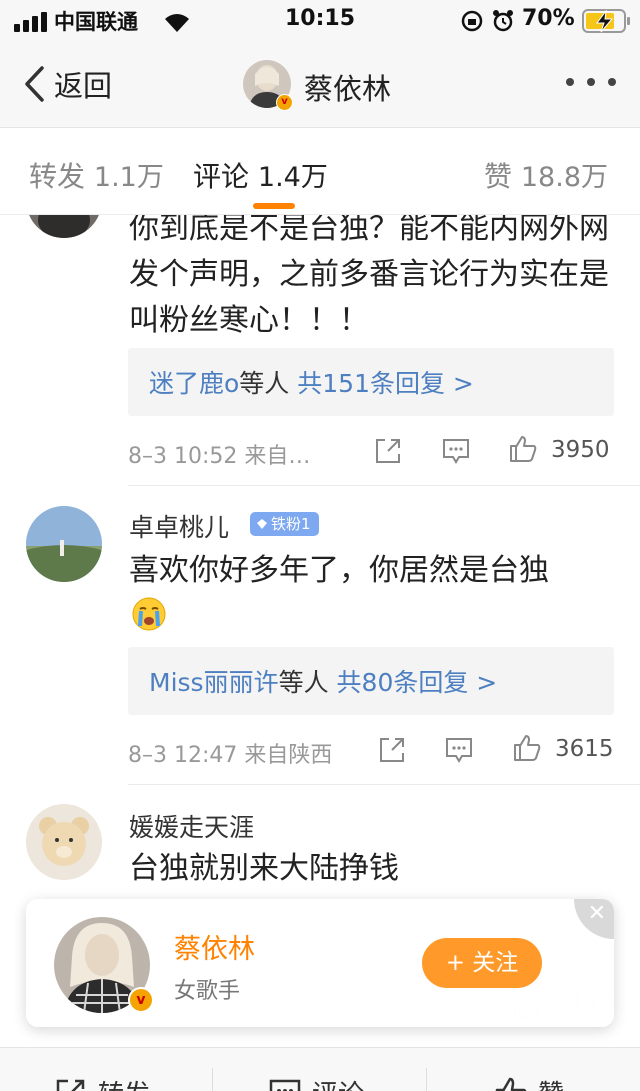 Image resolution: width=640 pixels, height=1091 pixels. What do you see at coordinates (529, 1082) in the screenshot?
I see `like-button: 赞` at bounding box center [529, 1082].